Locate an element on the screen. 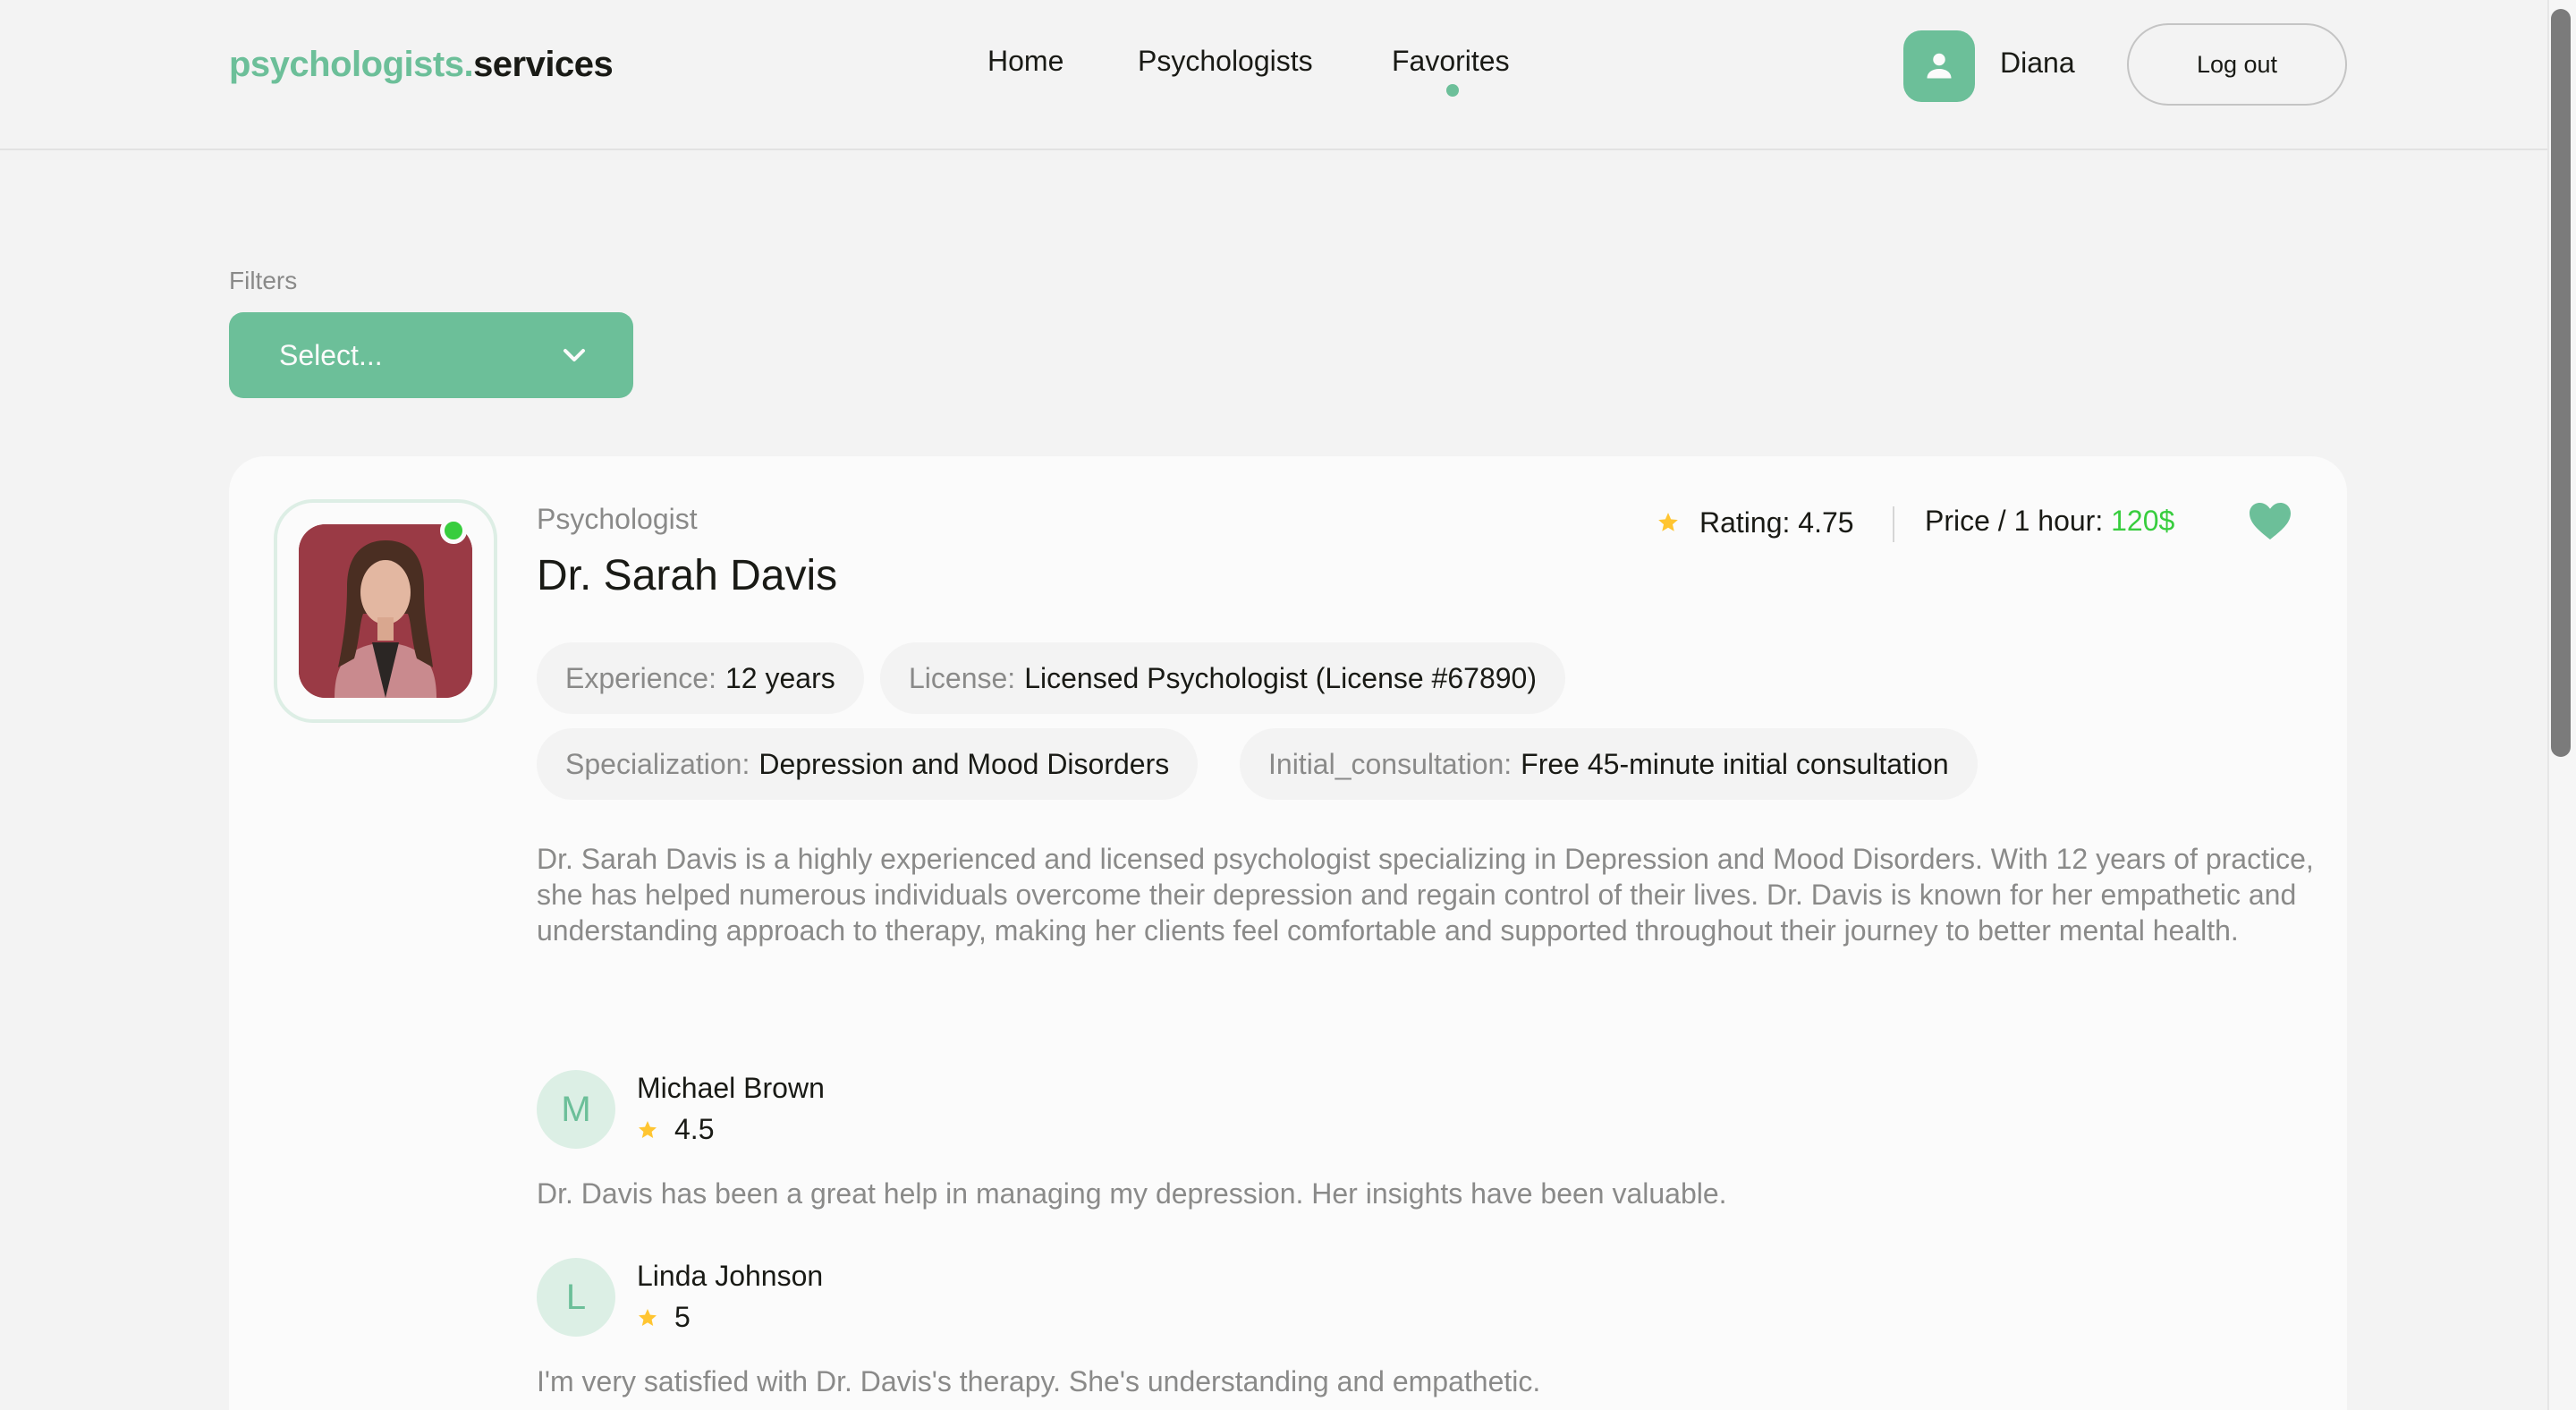 The image size is (2576, 1410). nav-favorites: Favorites is located at coordinates (1451, 62).